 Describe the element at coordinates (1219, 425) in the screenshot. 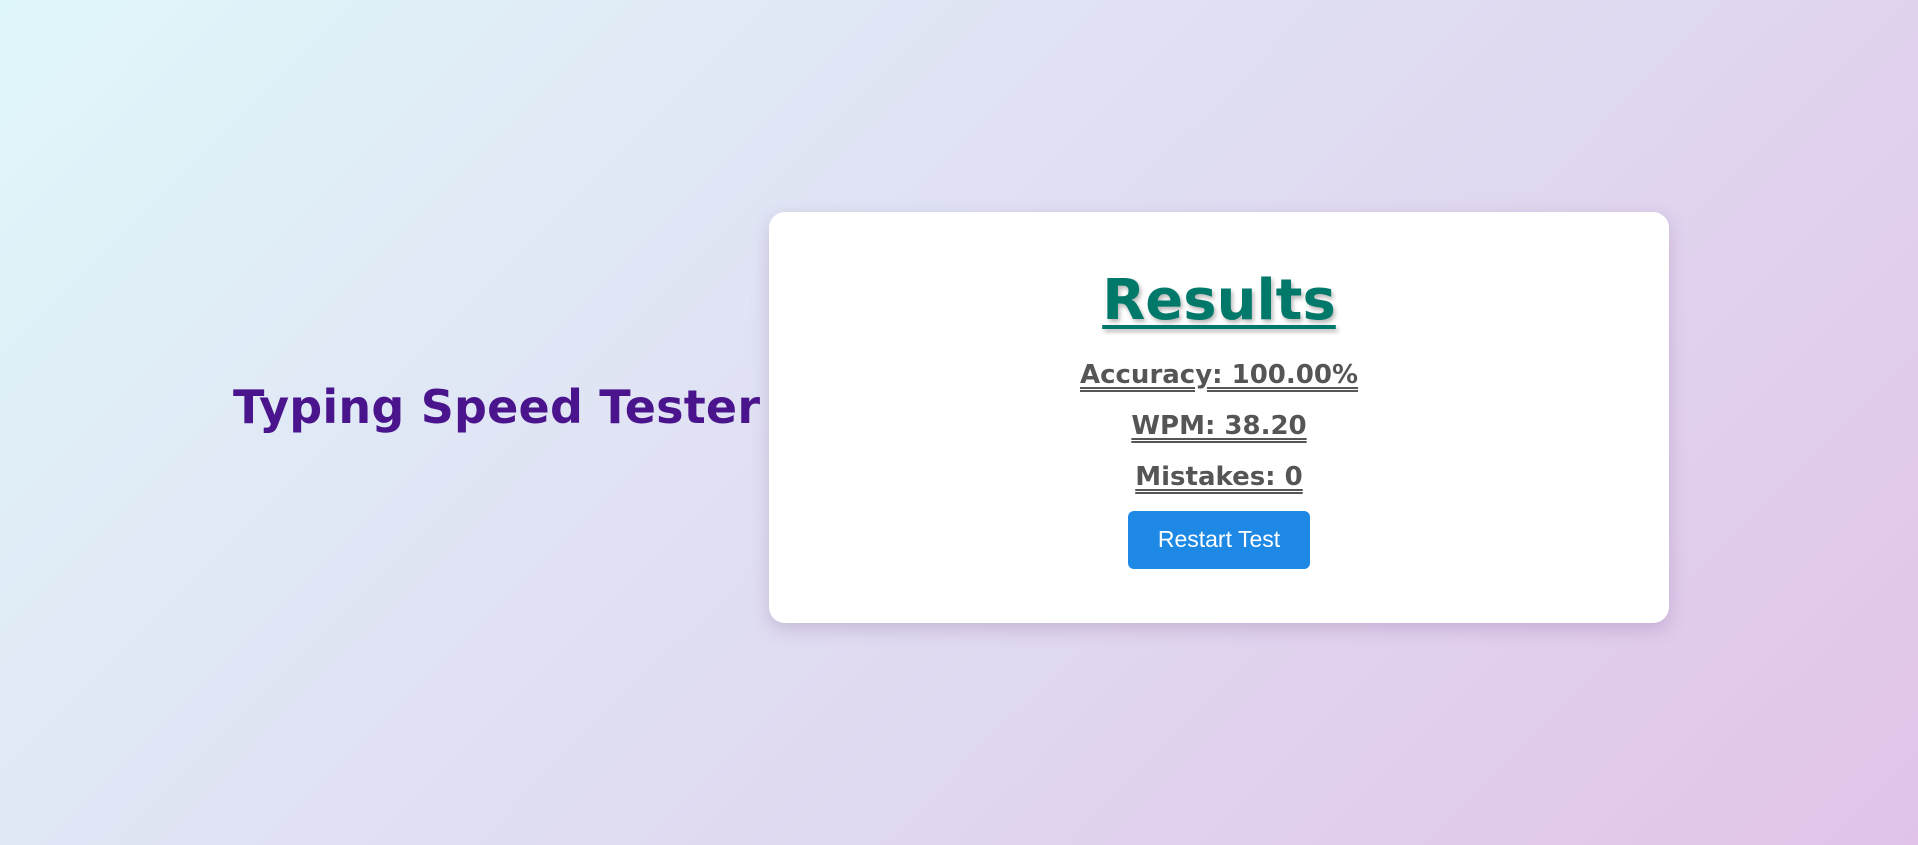

I see `wpm-stat: WPM: 38.20` at that location.